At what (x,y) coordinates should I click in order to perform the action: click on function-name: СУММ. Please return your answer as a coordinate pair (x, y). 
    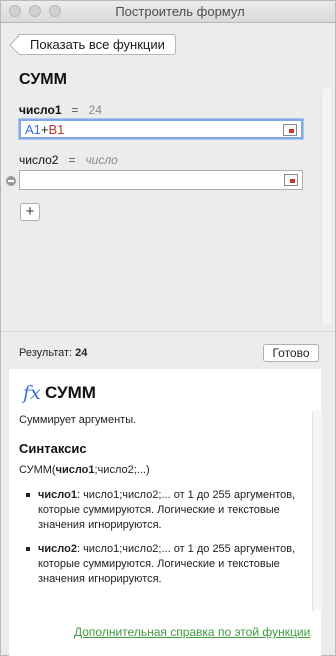
    Looking at the image, I should click on (43, 79).